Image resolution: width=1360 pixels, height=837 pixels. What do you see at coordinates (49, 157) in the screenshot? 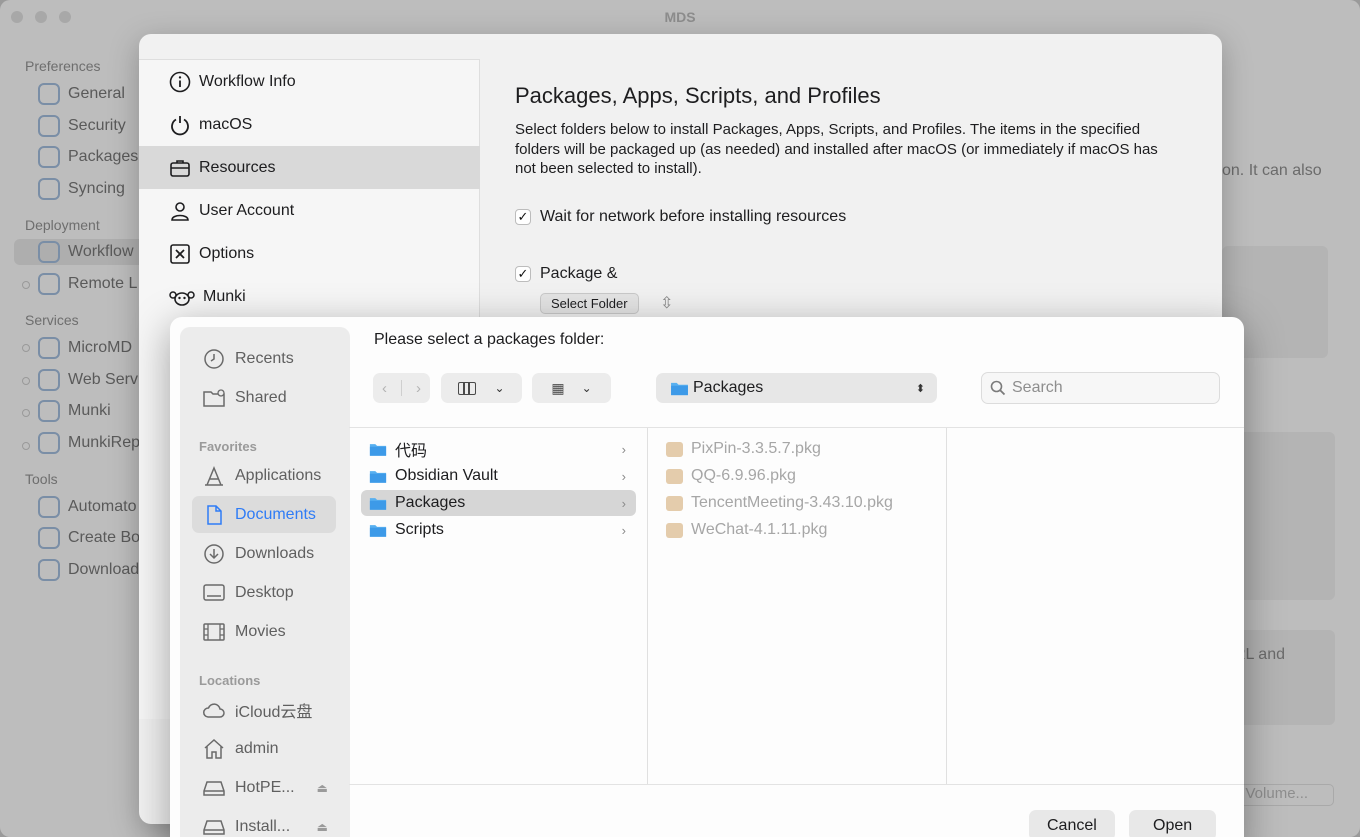
I see `box-icon` at bounding box center [49, 157].